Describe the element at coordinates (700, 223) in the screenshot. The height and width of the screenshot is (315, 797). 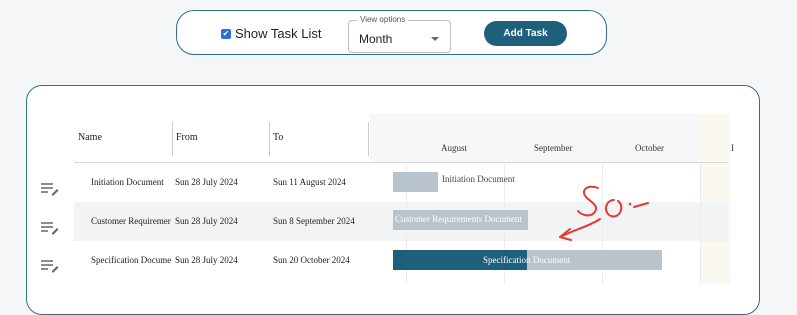
I see `timeline-gridline` at that location.